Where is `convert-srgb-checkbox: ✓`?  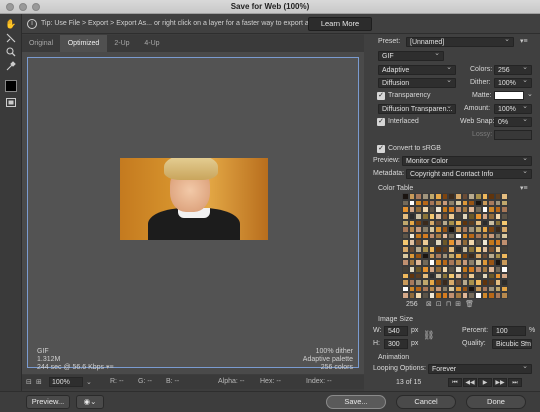
convert-srgb-checkbox: ✓ is located at coordinates (381, 149).